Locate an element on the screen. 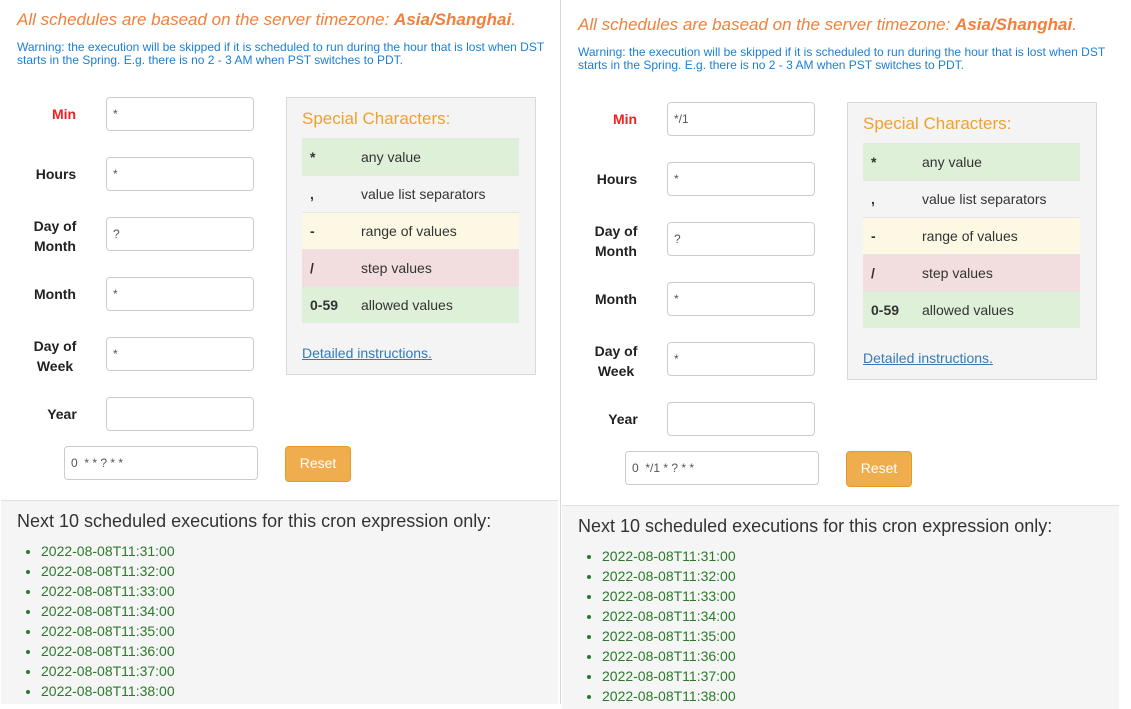 Image resolution: width=1131 pixels, height=709 pixels. special-row: , value list separators is located at coordinates (410, 193).